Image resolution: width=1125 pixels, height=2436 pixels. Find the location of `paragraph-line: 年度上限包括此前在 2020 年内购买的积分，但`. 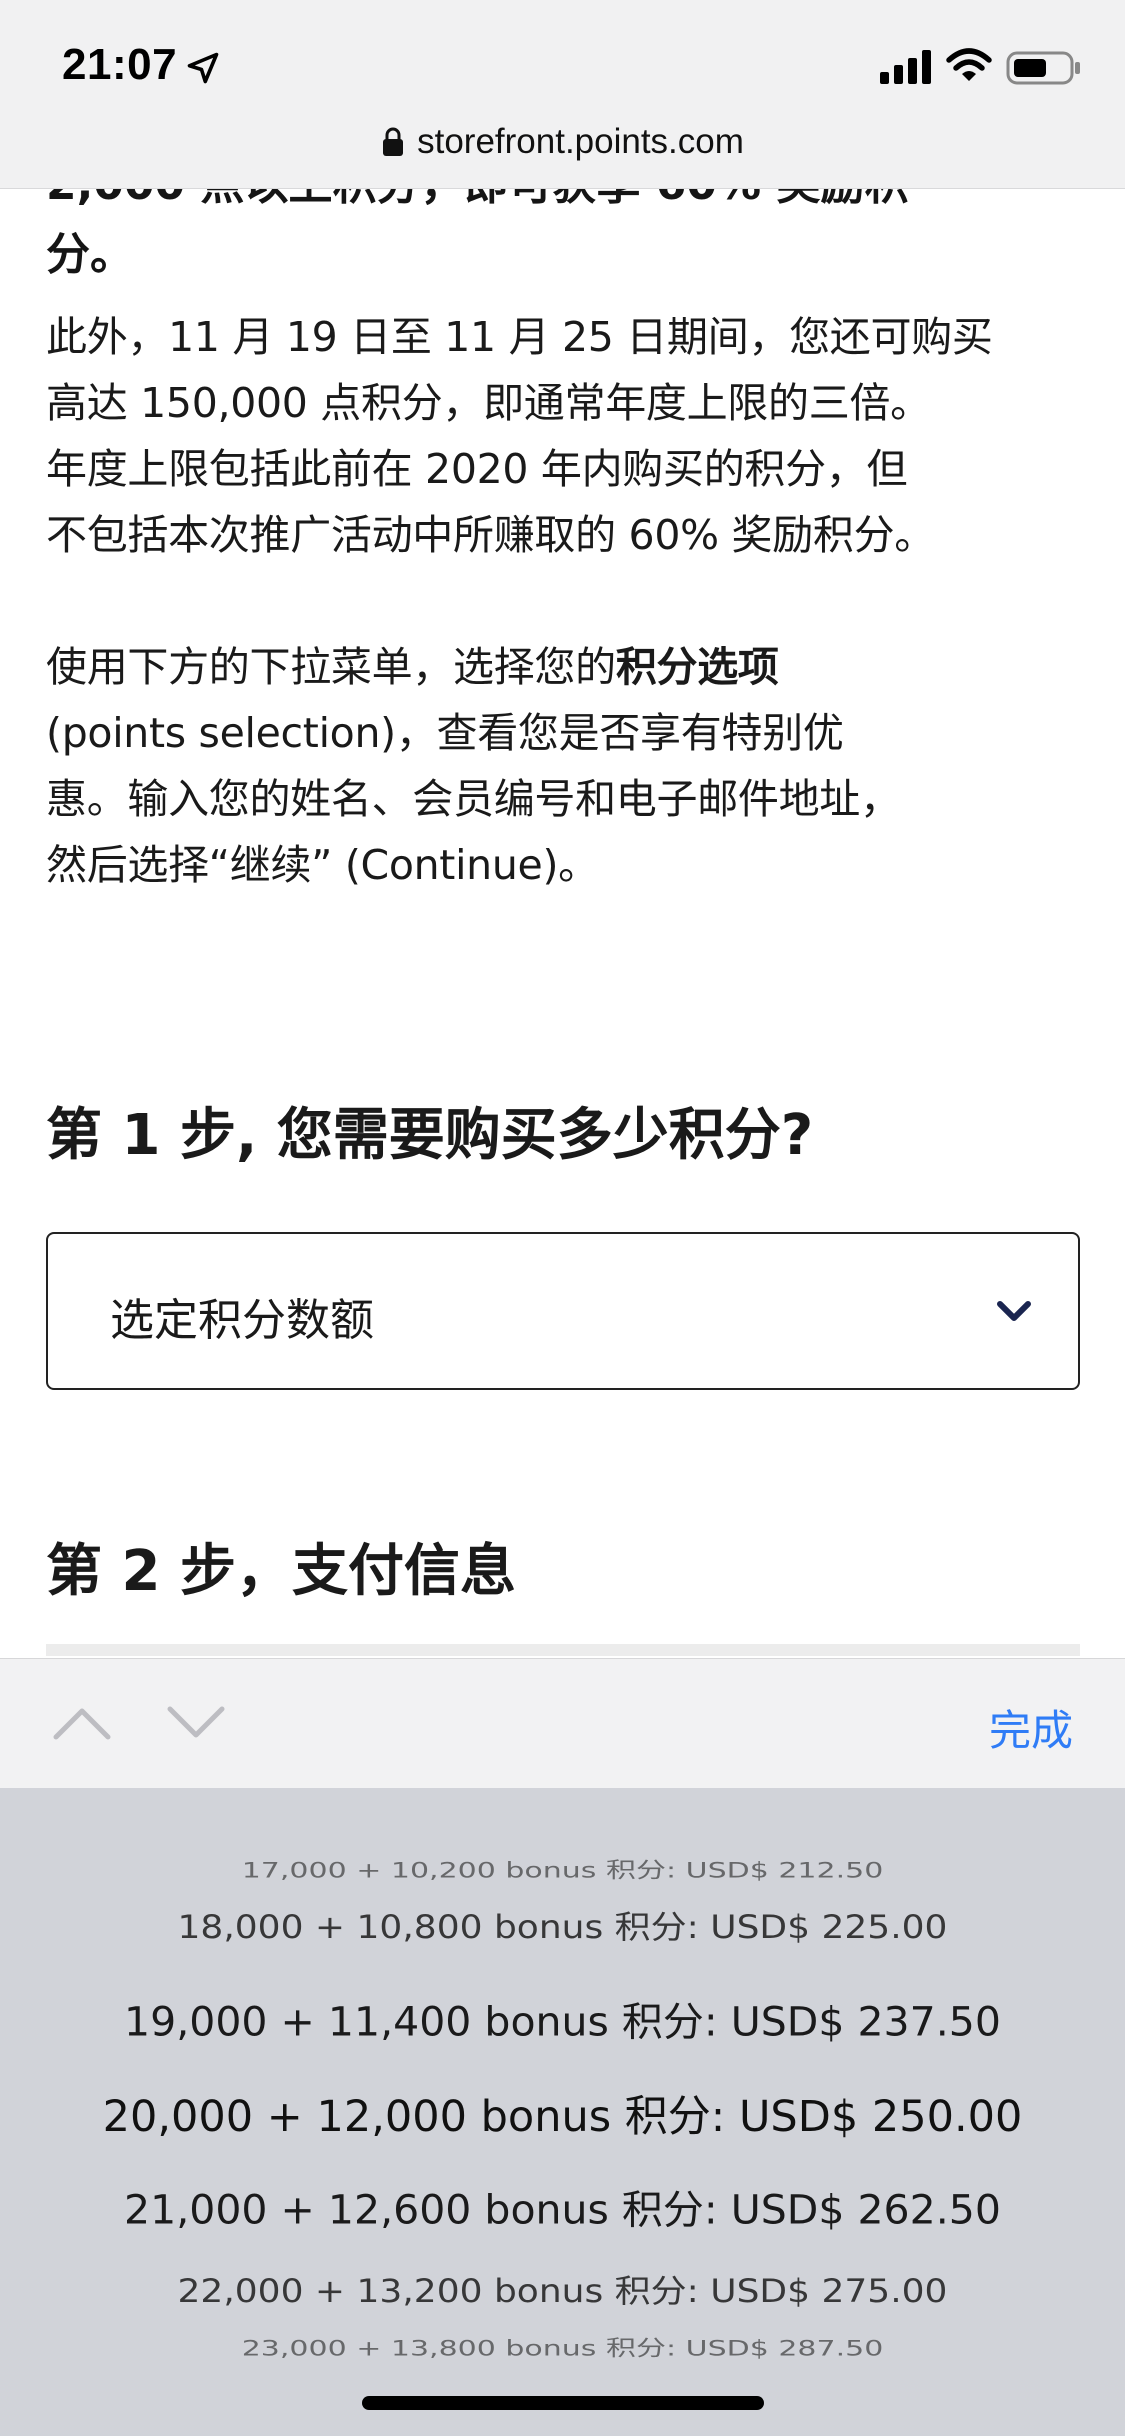

paragraph-line: 年度上限包括此前在 2020 年内购买的积分，但 is located at coordinates (477, 469).